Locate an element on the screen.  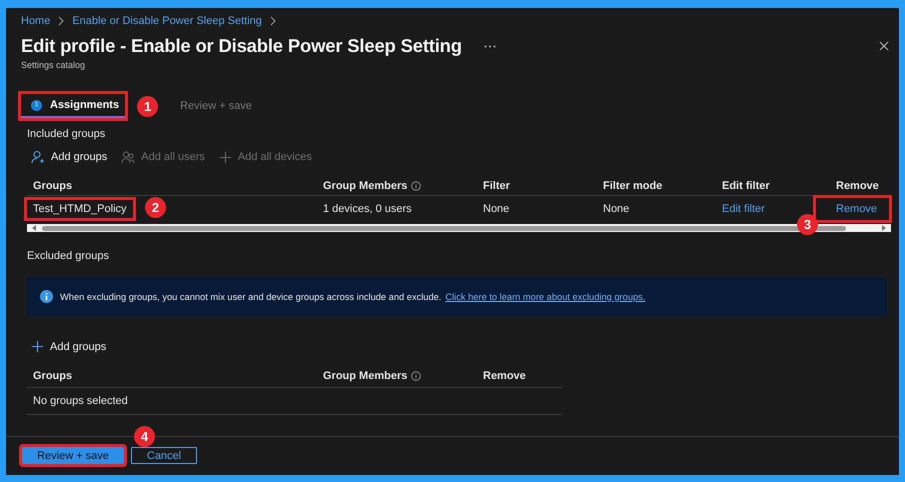
callout-badge: 4 is located at coordinates (144, 436).